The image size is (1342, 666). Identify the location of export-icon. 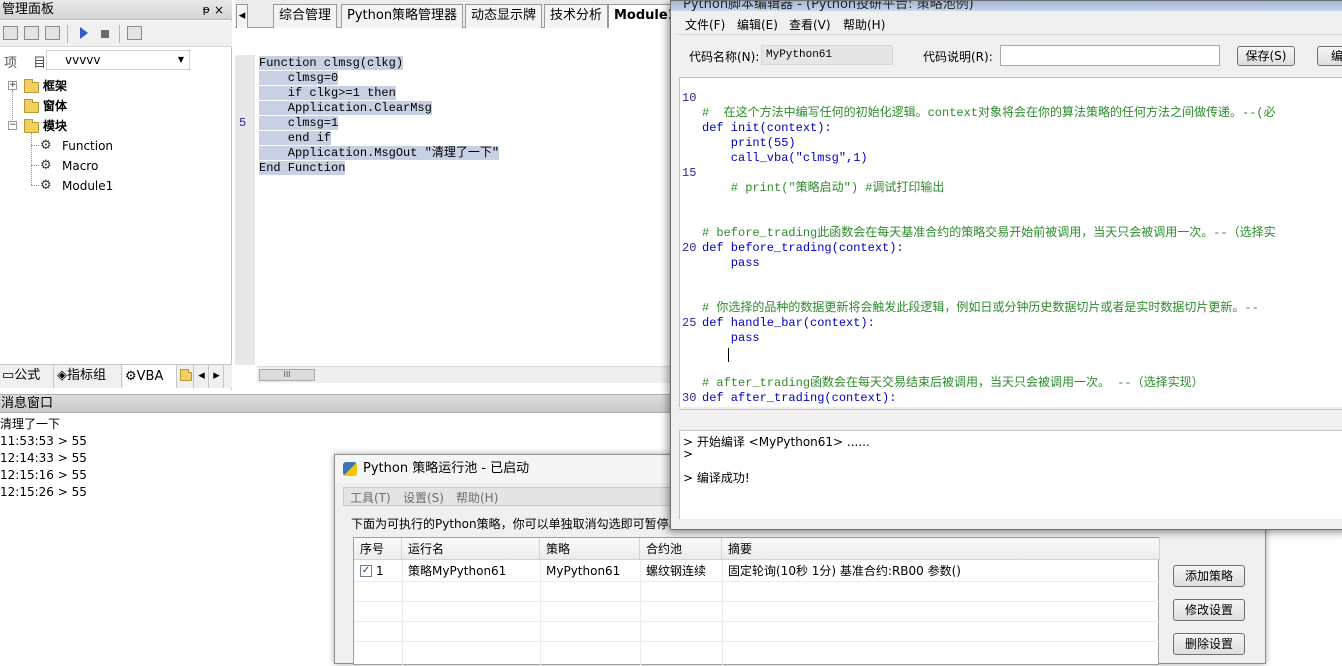
(134, 33).